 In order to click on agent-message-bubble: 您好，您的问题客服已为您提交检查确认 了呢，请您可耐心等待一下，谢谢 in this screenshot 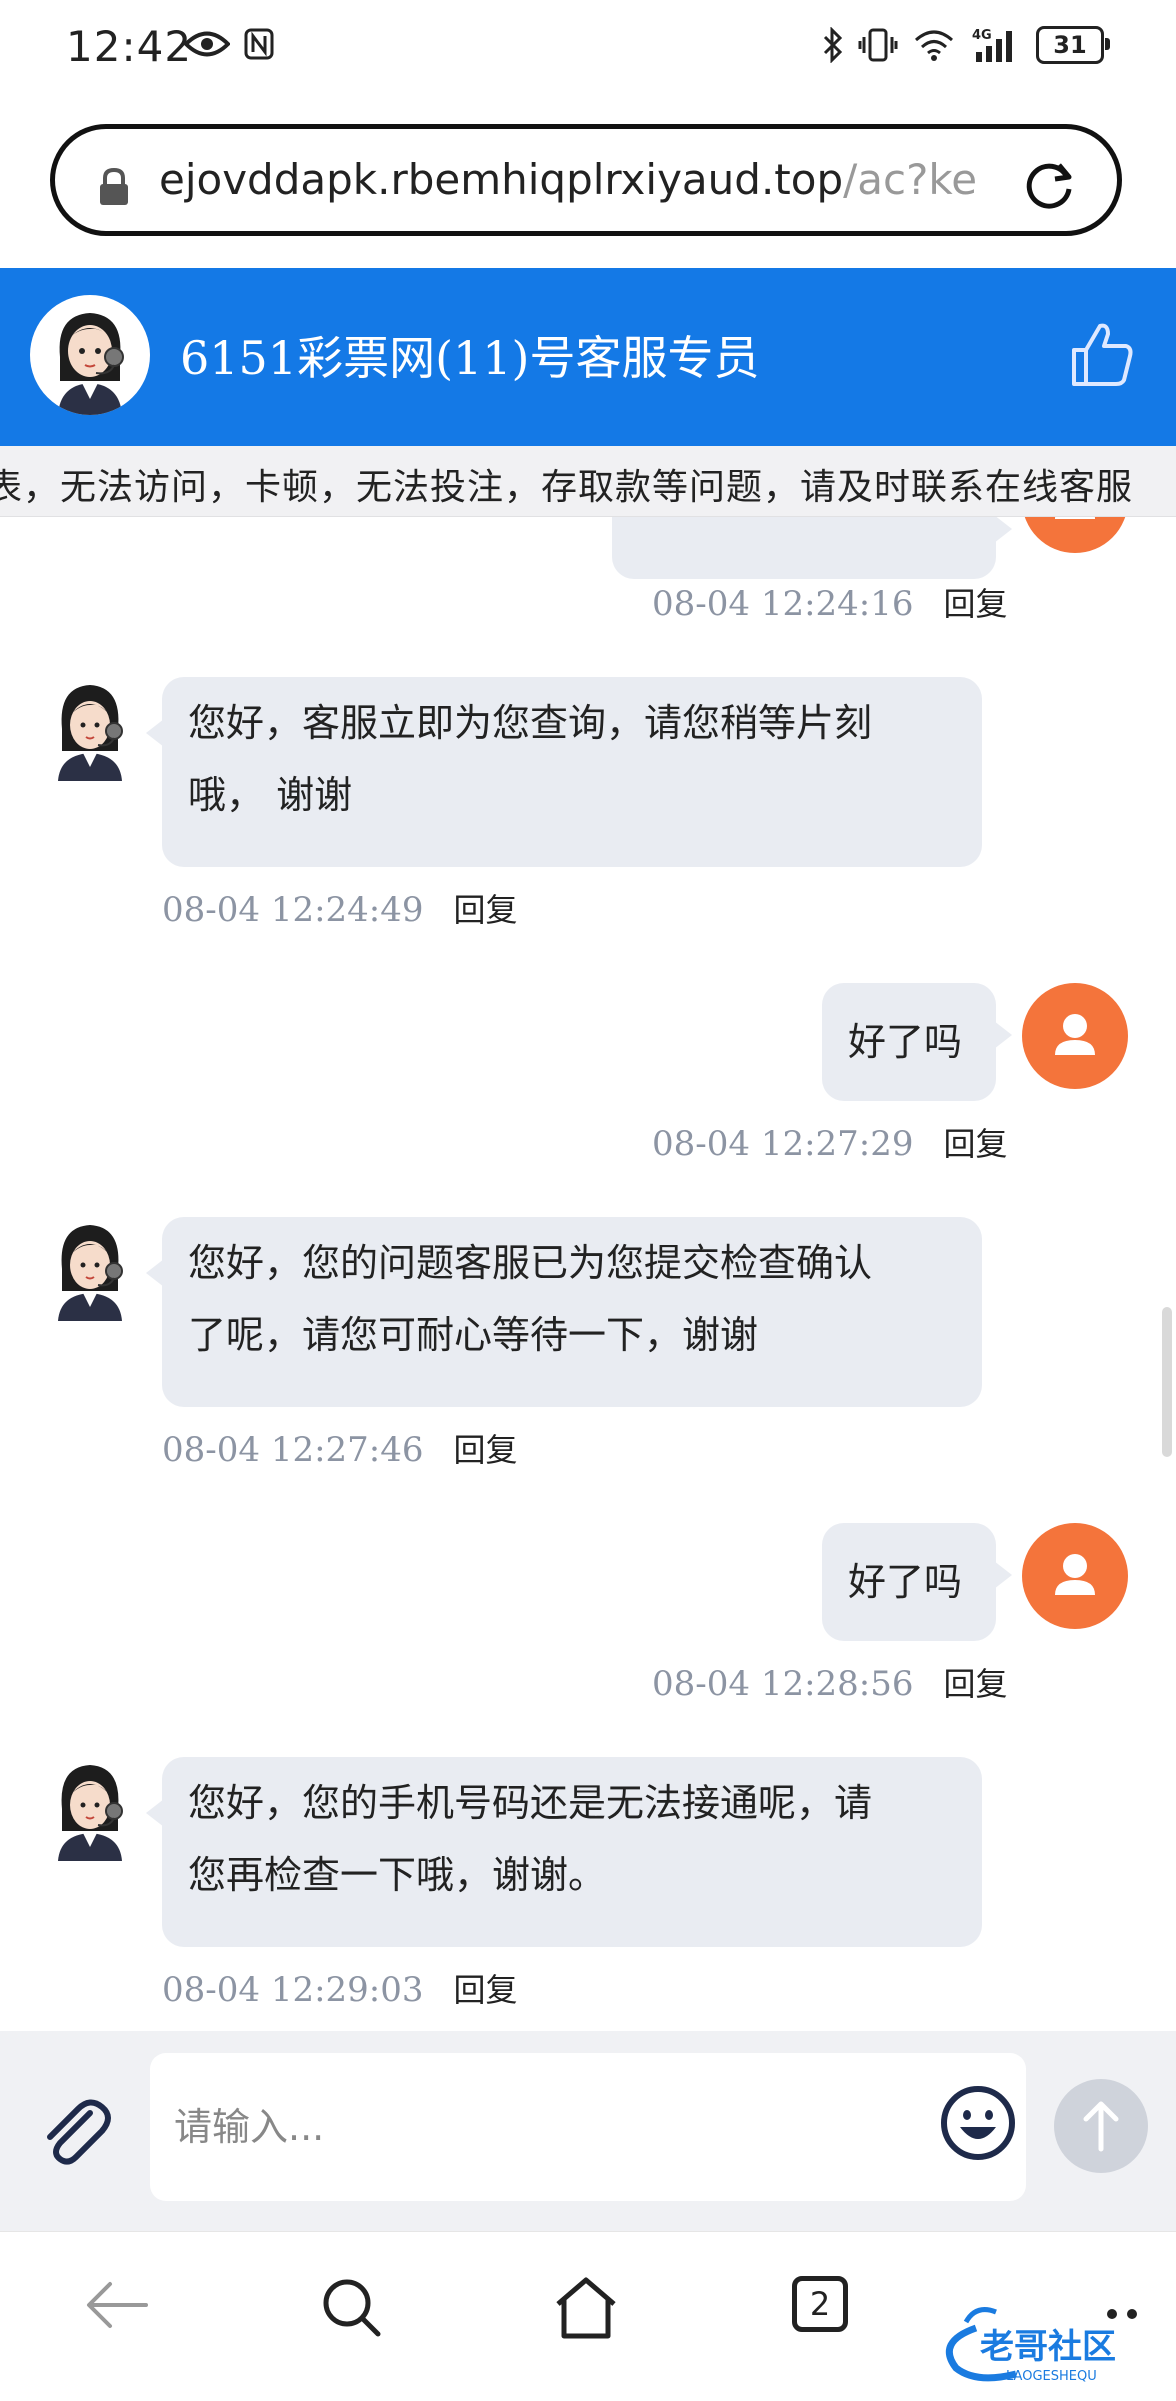, I will do `click(564, 1312)`.